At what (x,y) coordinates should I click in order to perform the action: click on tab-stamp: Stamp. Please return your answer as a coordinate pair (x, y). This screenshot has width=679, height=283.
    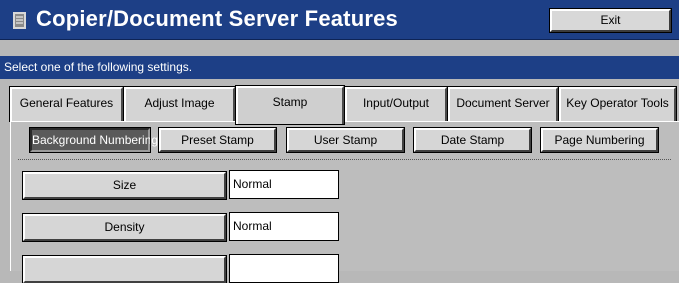
    Looking at the image, I should click on (290, 105).